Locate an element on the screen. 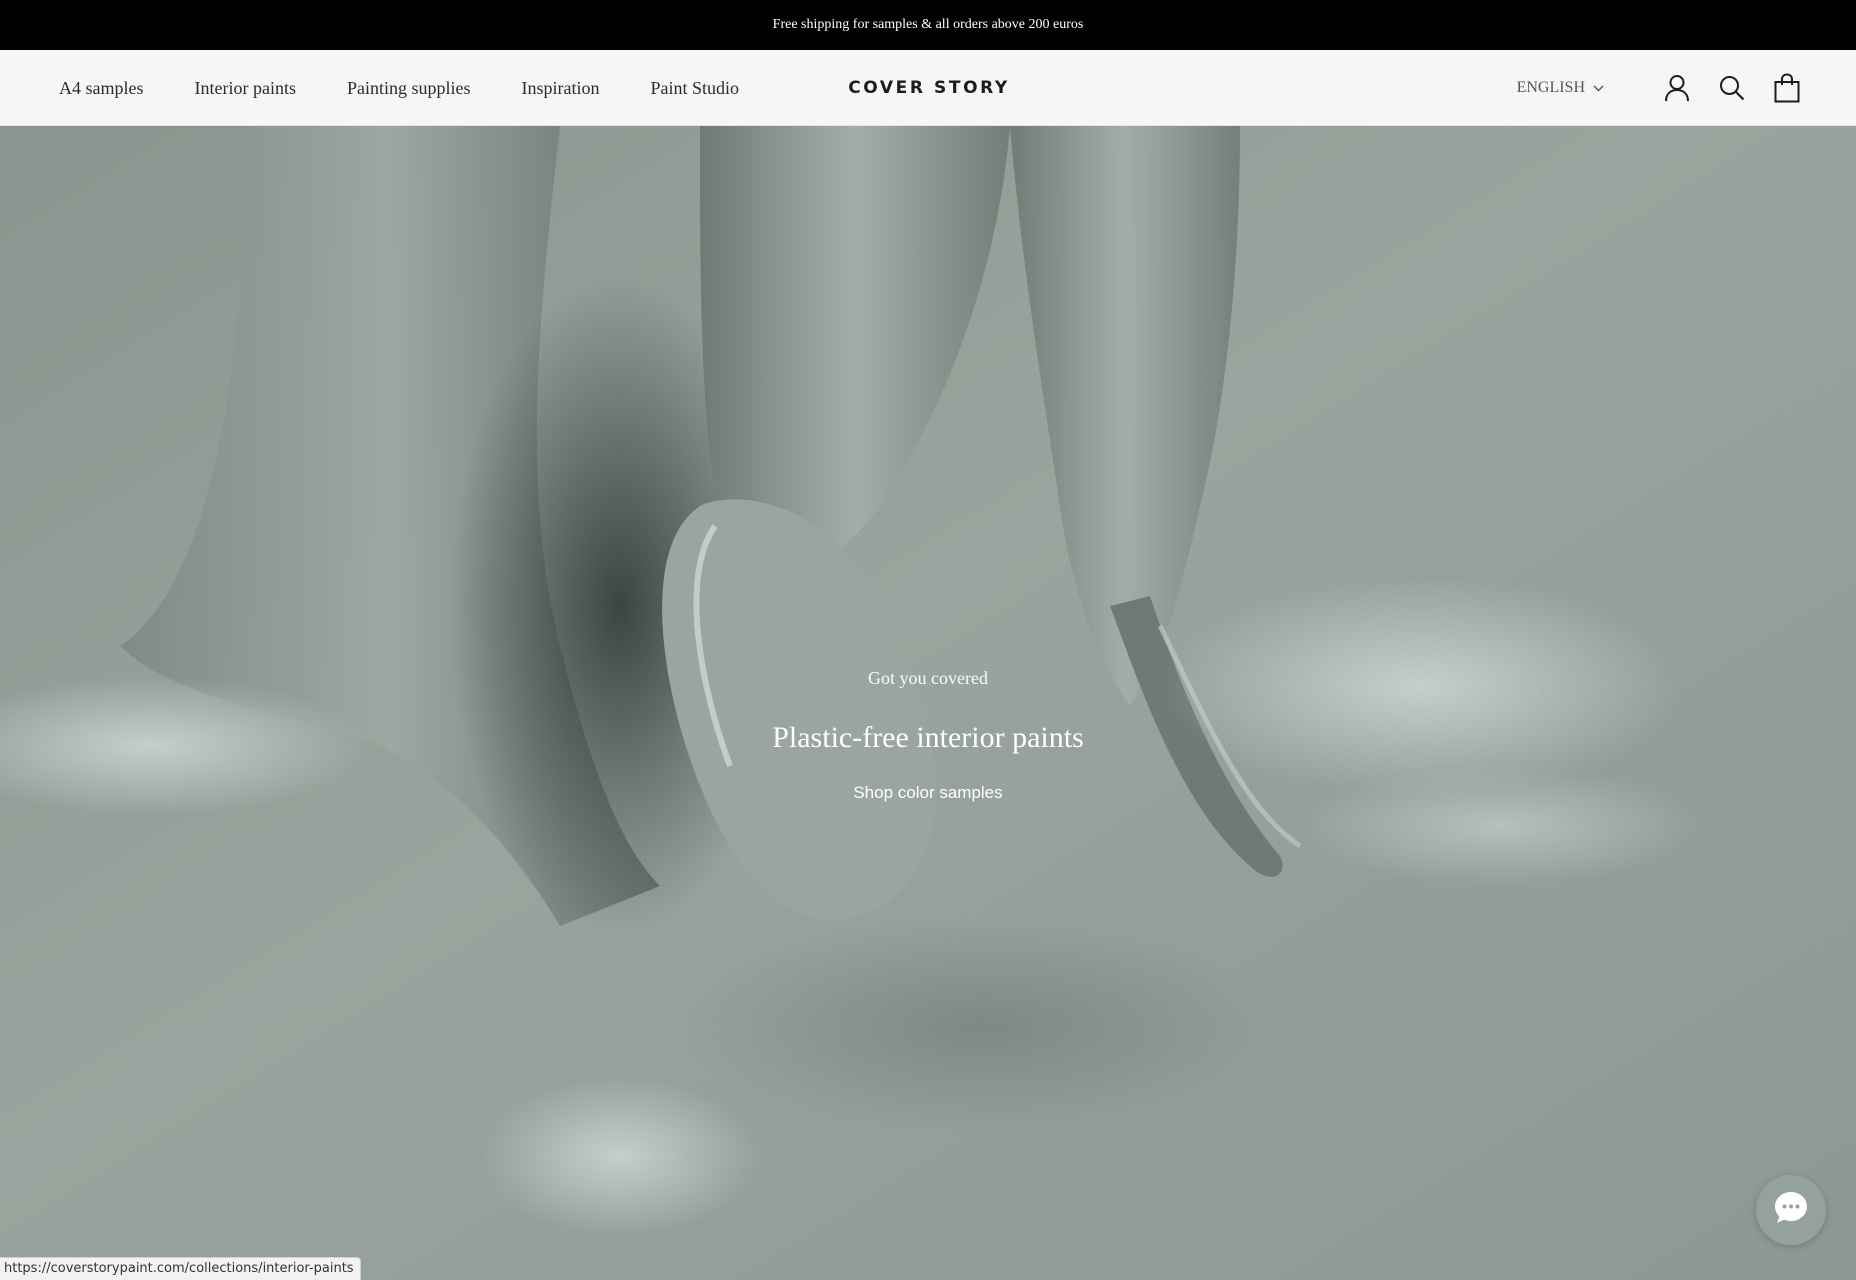 The height and width of the screenshot is (1280, 1856). nav-painting-supplies: Painting supplies is located at coordinates (409, 88).